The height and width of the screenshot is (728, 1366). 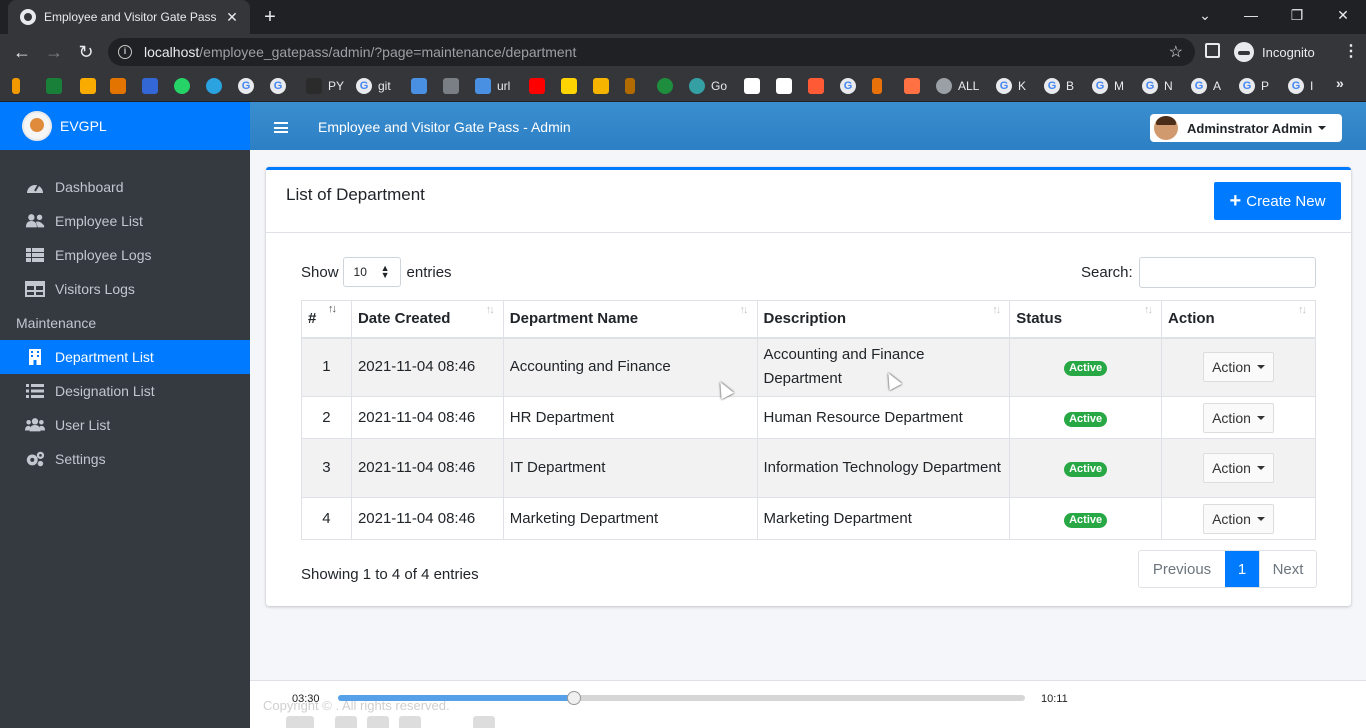 I want to click on sidebar-item-dashboard: Dashboard, so click(x=125, y=187).